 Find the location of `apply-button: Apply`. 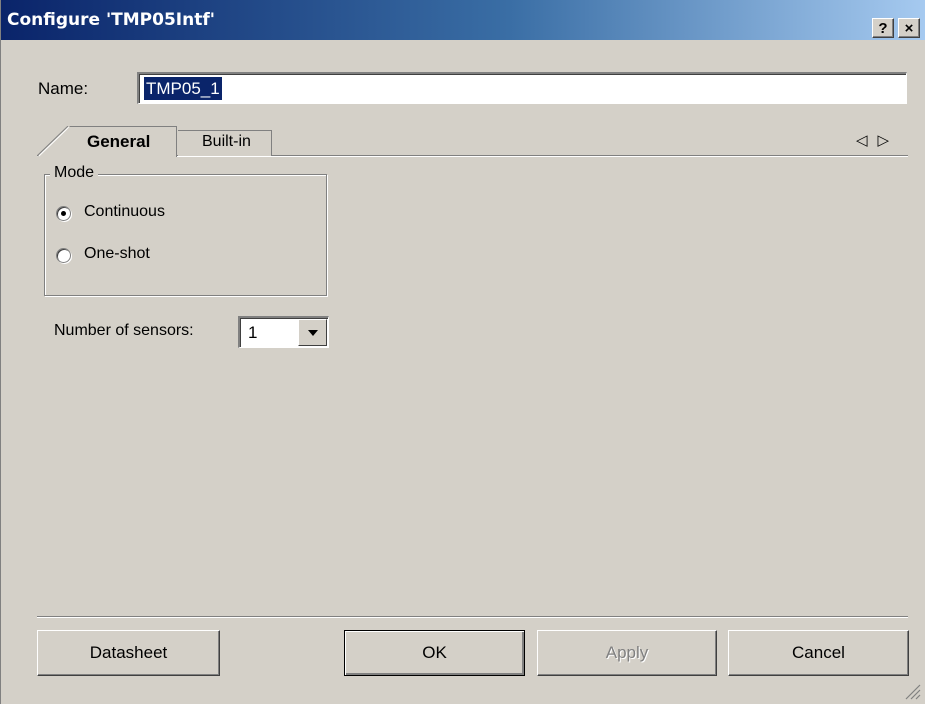

apply-button: Apply is located at coordinates (627, 653).